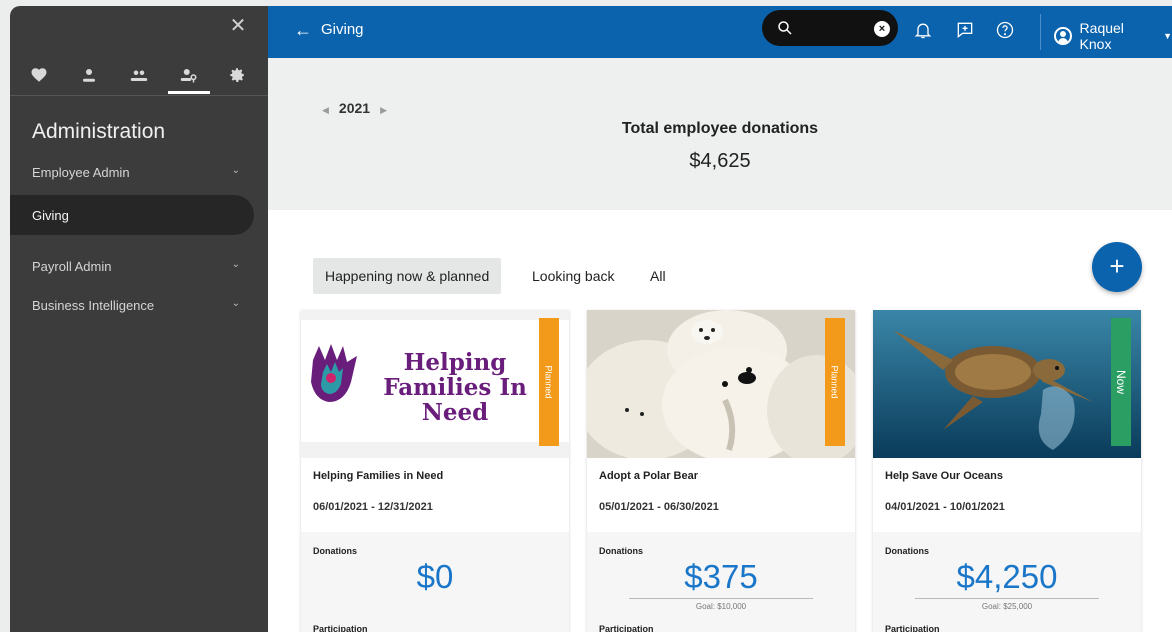 Image resolution: width=1172 pixels, height=632 pixels. What do you see at coordinates (132, 215) in the screenshot?
I see `sidebar-item-giving: Giving` at bounding box center [132, 215].